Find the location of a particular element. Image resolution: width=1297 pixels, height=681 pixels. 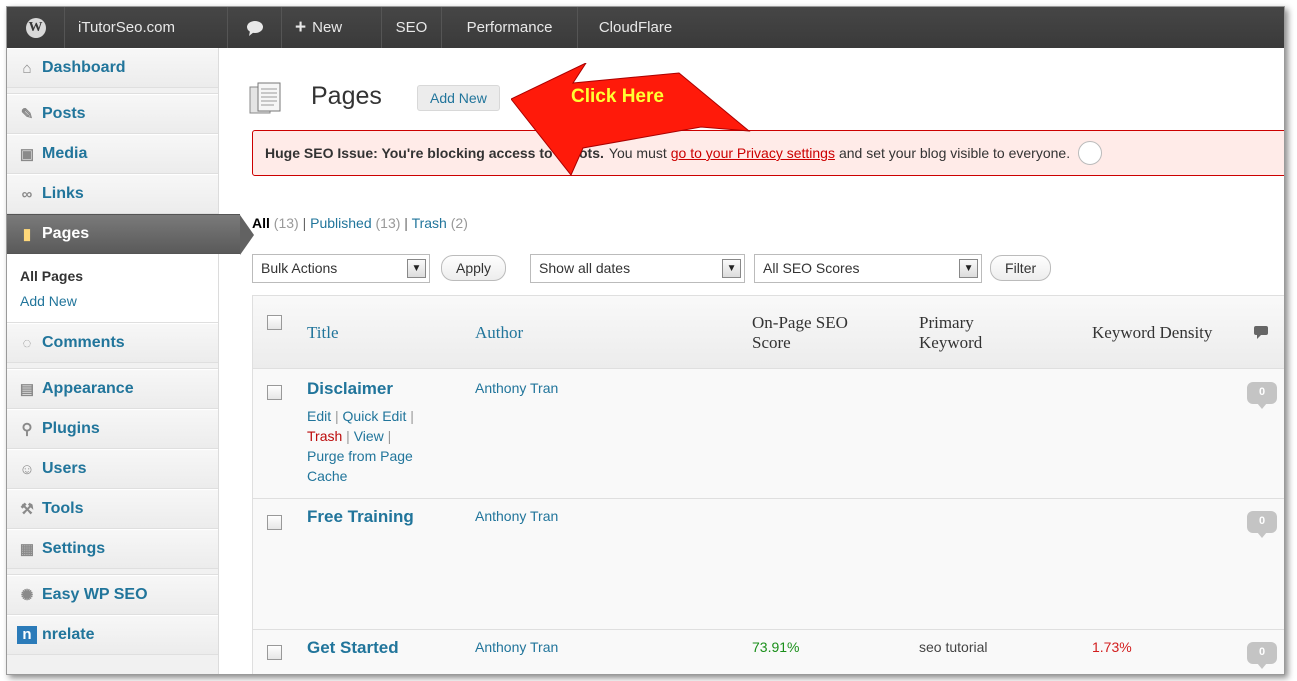

view-link: View is located at coordinates (369, 436).